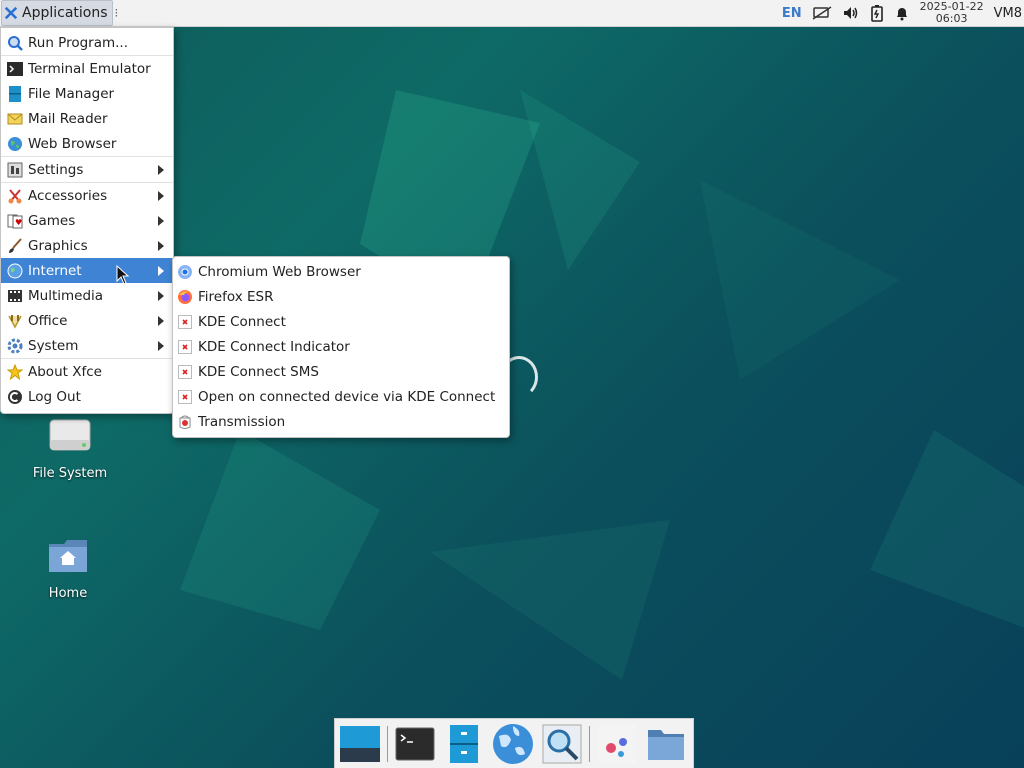  What do you see at coordinates (87, 245) in the screenshot?
I see `menu-item-graphics: Graphics` at bounding box center [87, 245].